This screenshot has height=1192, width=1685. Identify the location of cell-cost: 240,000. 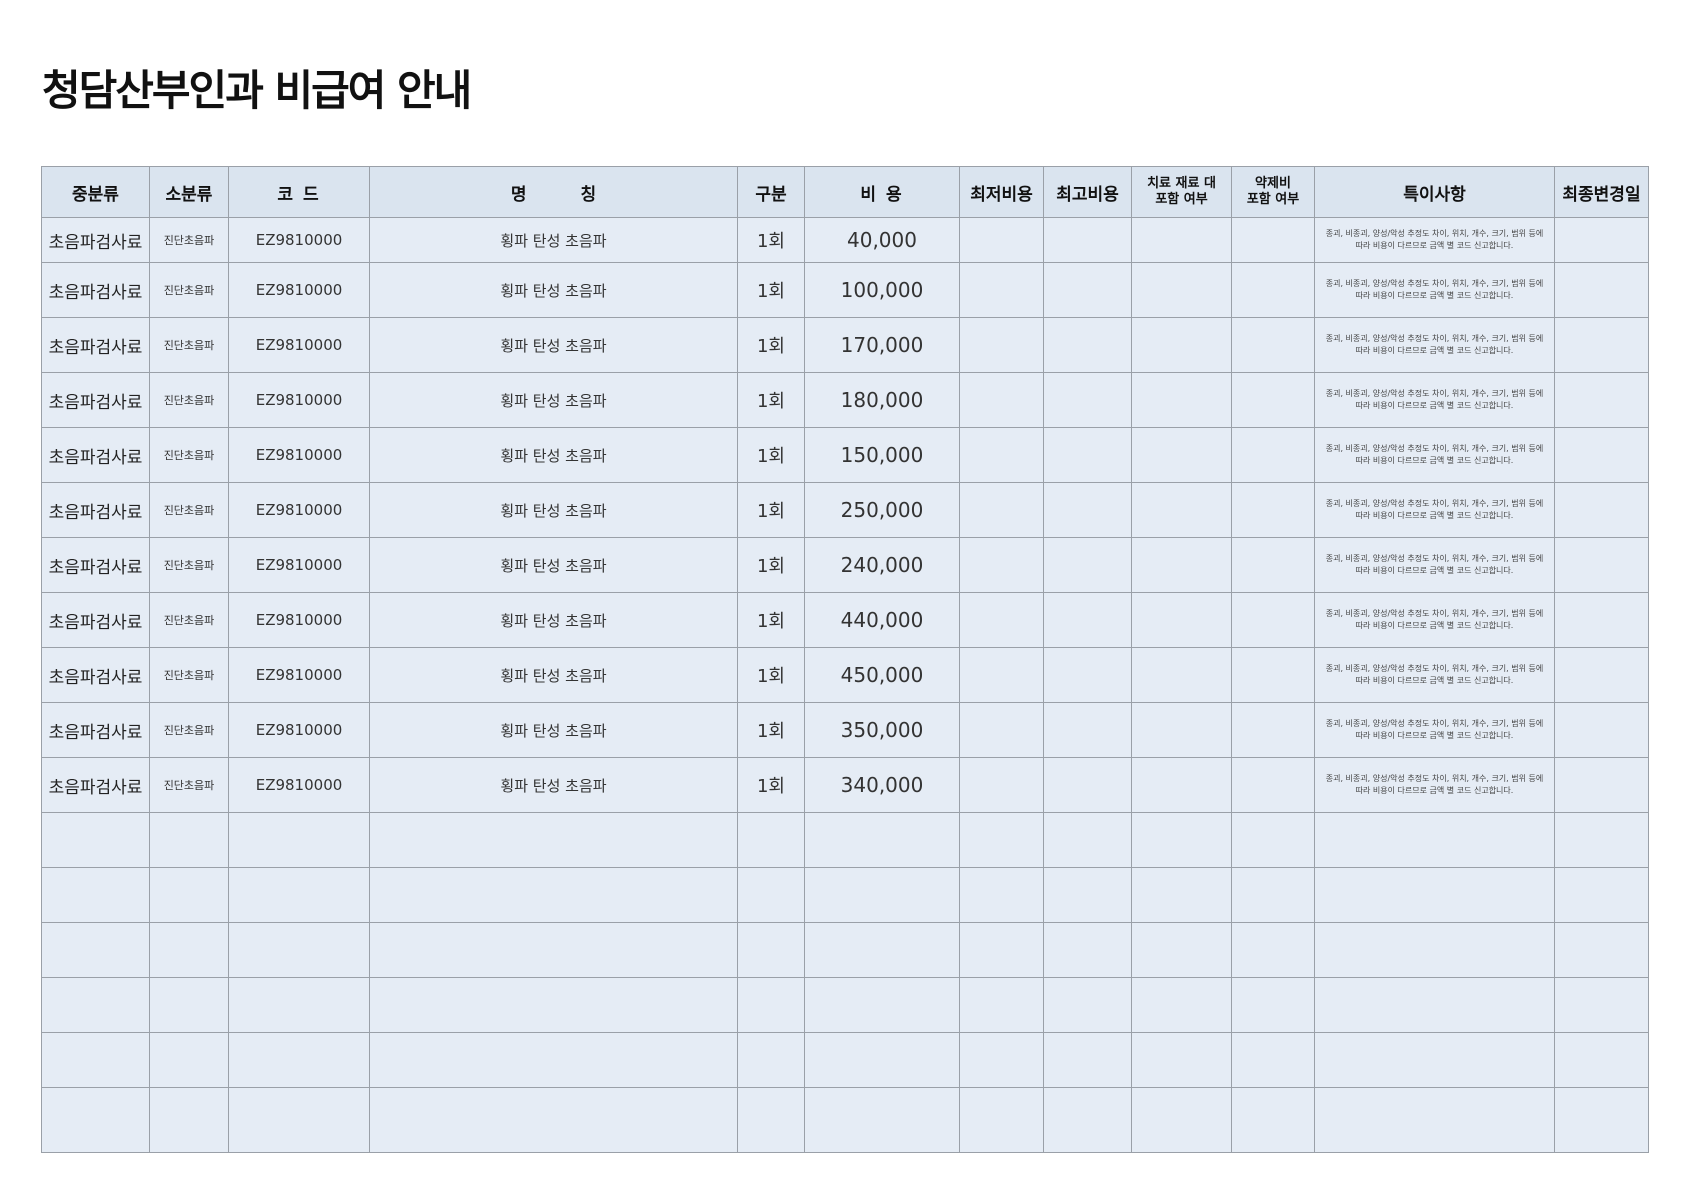
(882, 565).